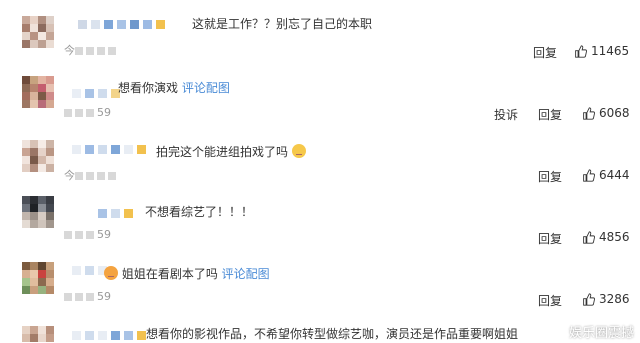 The width and height of the screenshot is (640, 343). Describe the element at coordinates (614, 113) in the screenshot. I see `like-count: 6068` at that location.